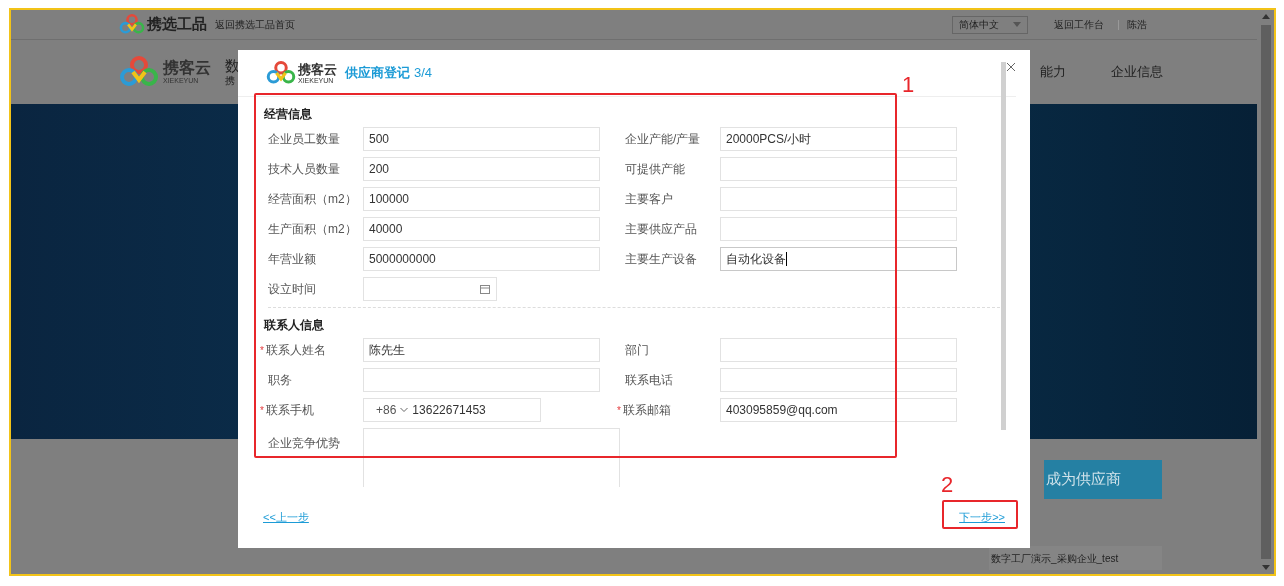  What do you see at coordinates (1075, 558) in the screenshot?
I see `company-item: 数字工厂演示_采购企业_test` at bounding box center [1075, 558].